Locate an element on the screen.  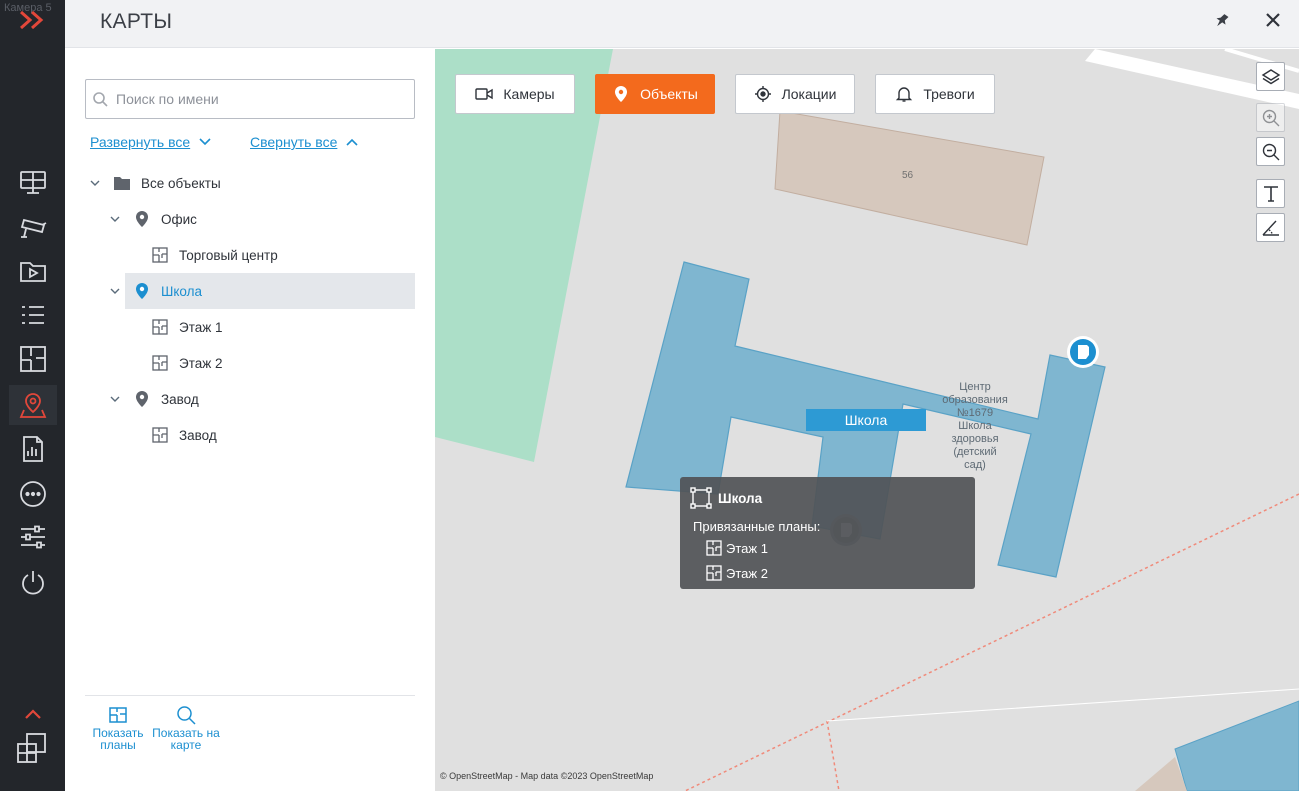
search-box is located at coordinates (250, 99).